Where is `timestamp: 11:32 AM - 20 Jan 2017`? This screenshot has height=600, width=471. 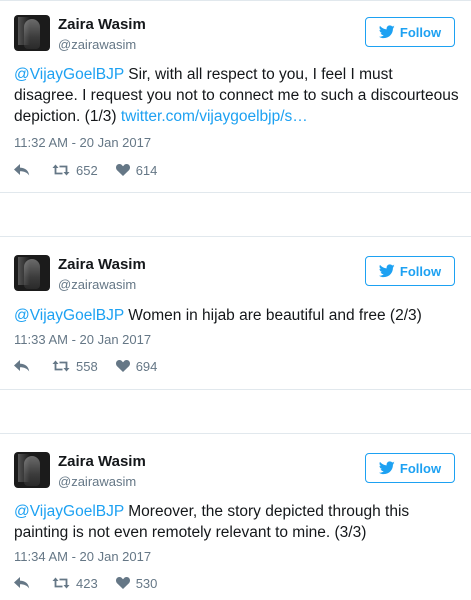 timestamp: 11:32 AM - 20 Jan 2017 is located at coordinates (82, 142).